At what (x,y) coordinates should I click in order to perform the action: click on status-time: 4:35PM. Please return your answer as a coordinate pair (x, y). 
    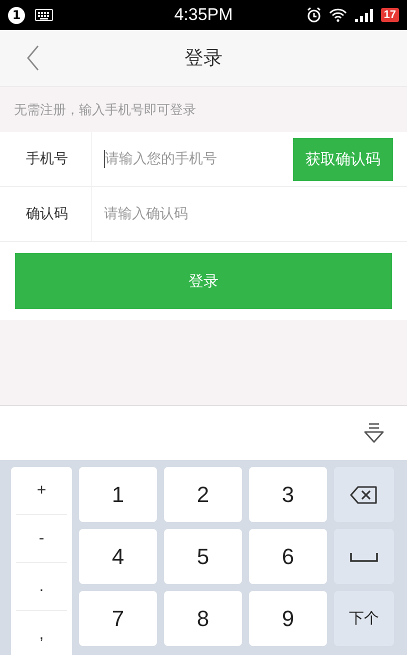
    Looking at the image, I should click on (203, 15).